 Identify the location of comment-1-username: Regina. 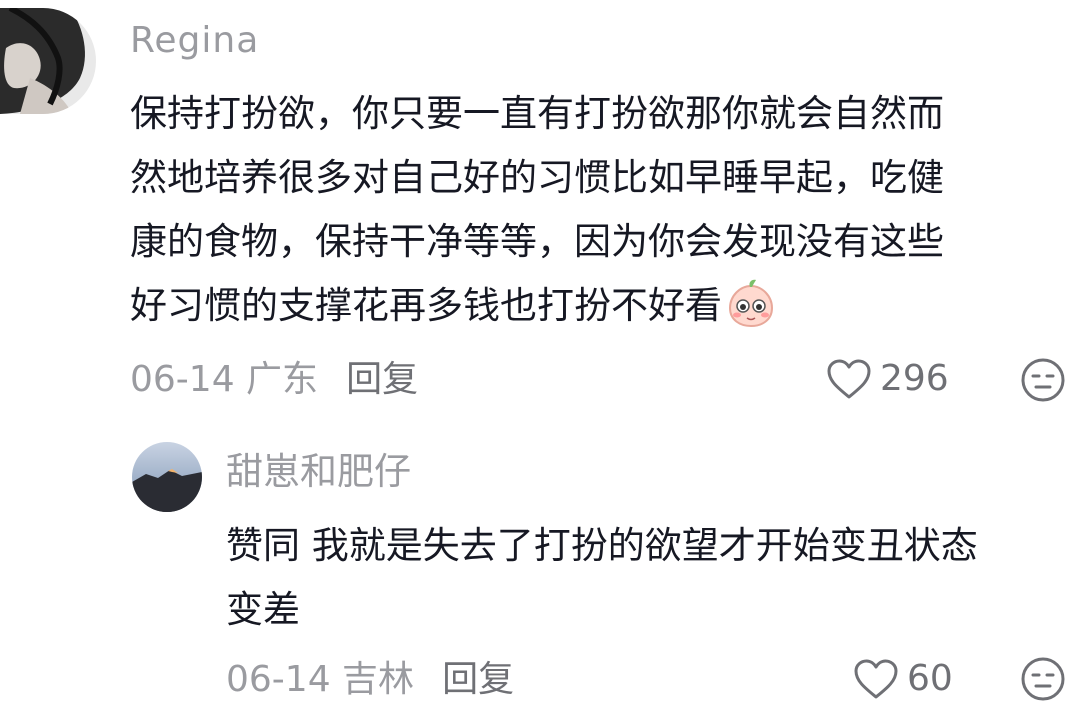
(194, 41).